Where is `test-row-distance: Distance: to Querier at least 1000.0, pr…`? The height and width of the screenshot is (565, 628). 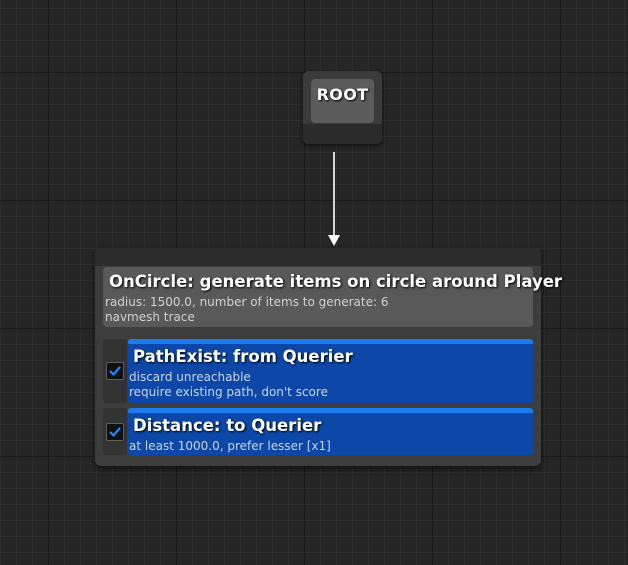
test-row-distance: Distance: to Querier at least 1000.0, pr… is located at coordinates (318, 431).